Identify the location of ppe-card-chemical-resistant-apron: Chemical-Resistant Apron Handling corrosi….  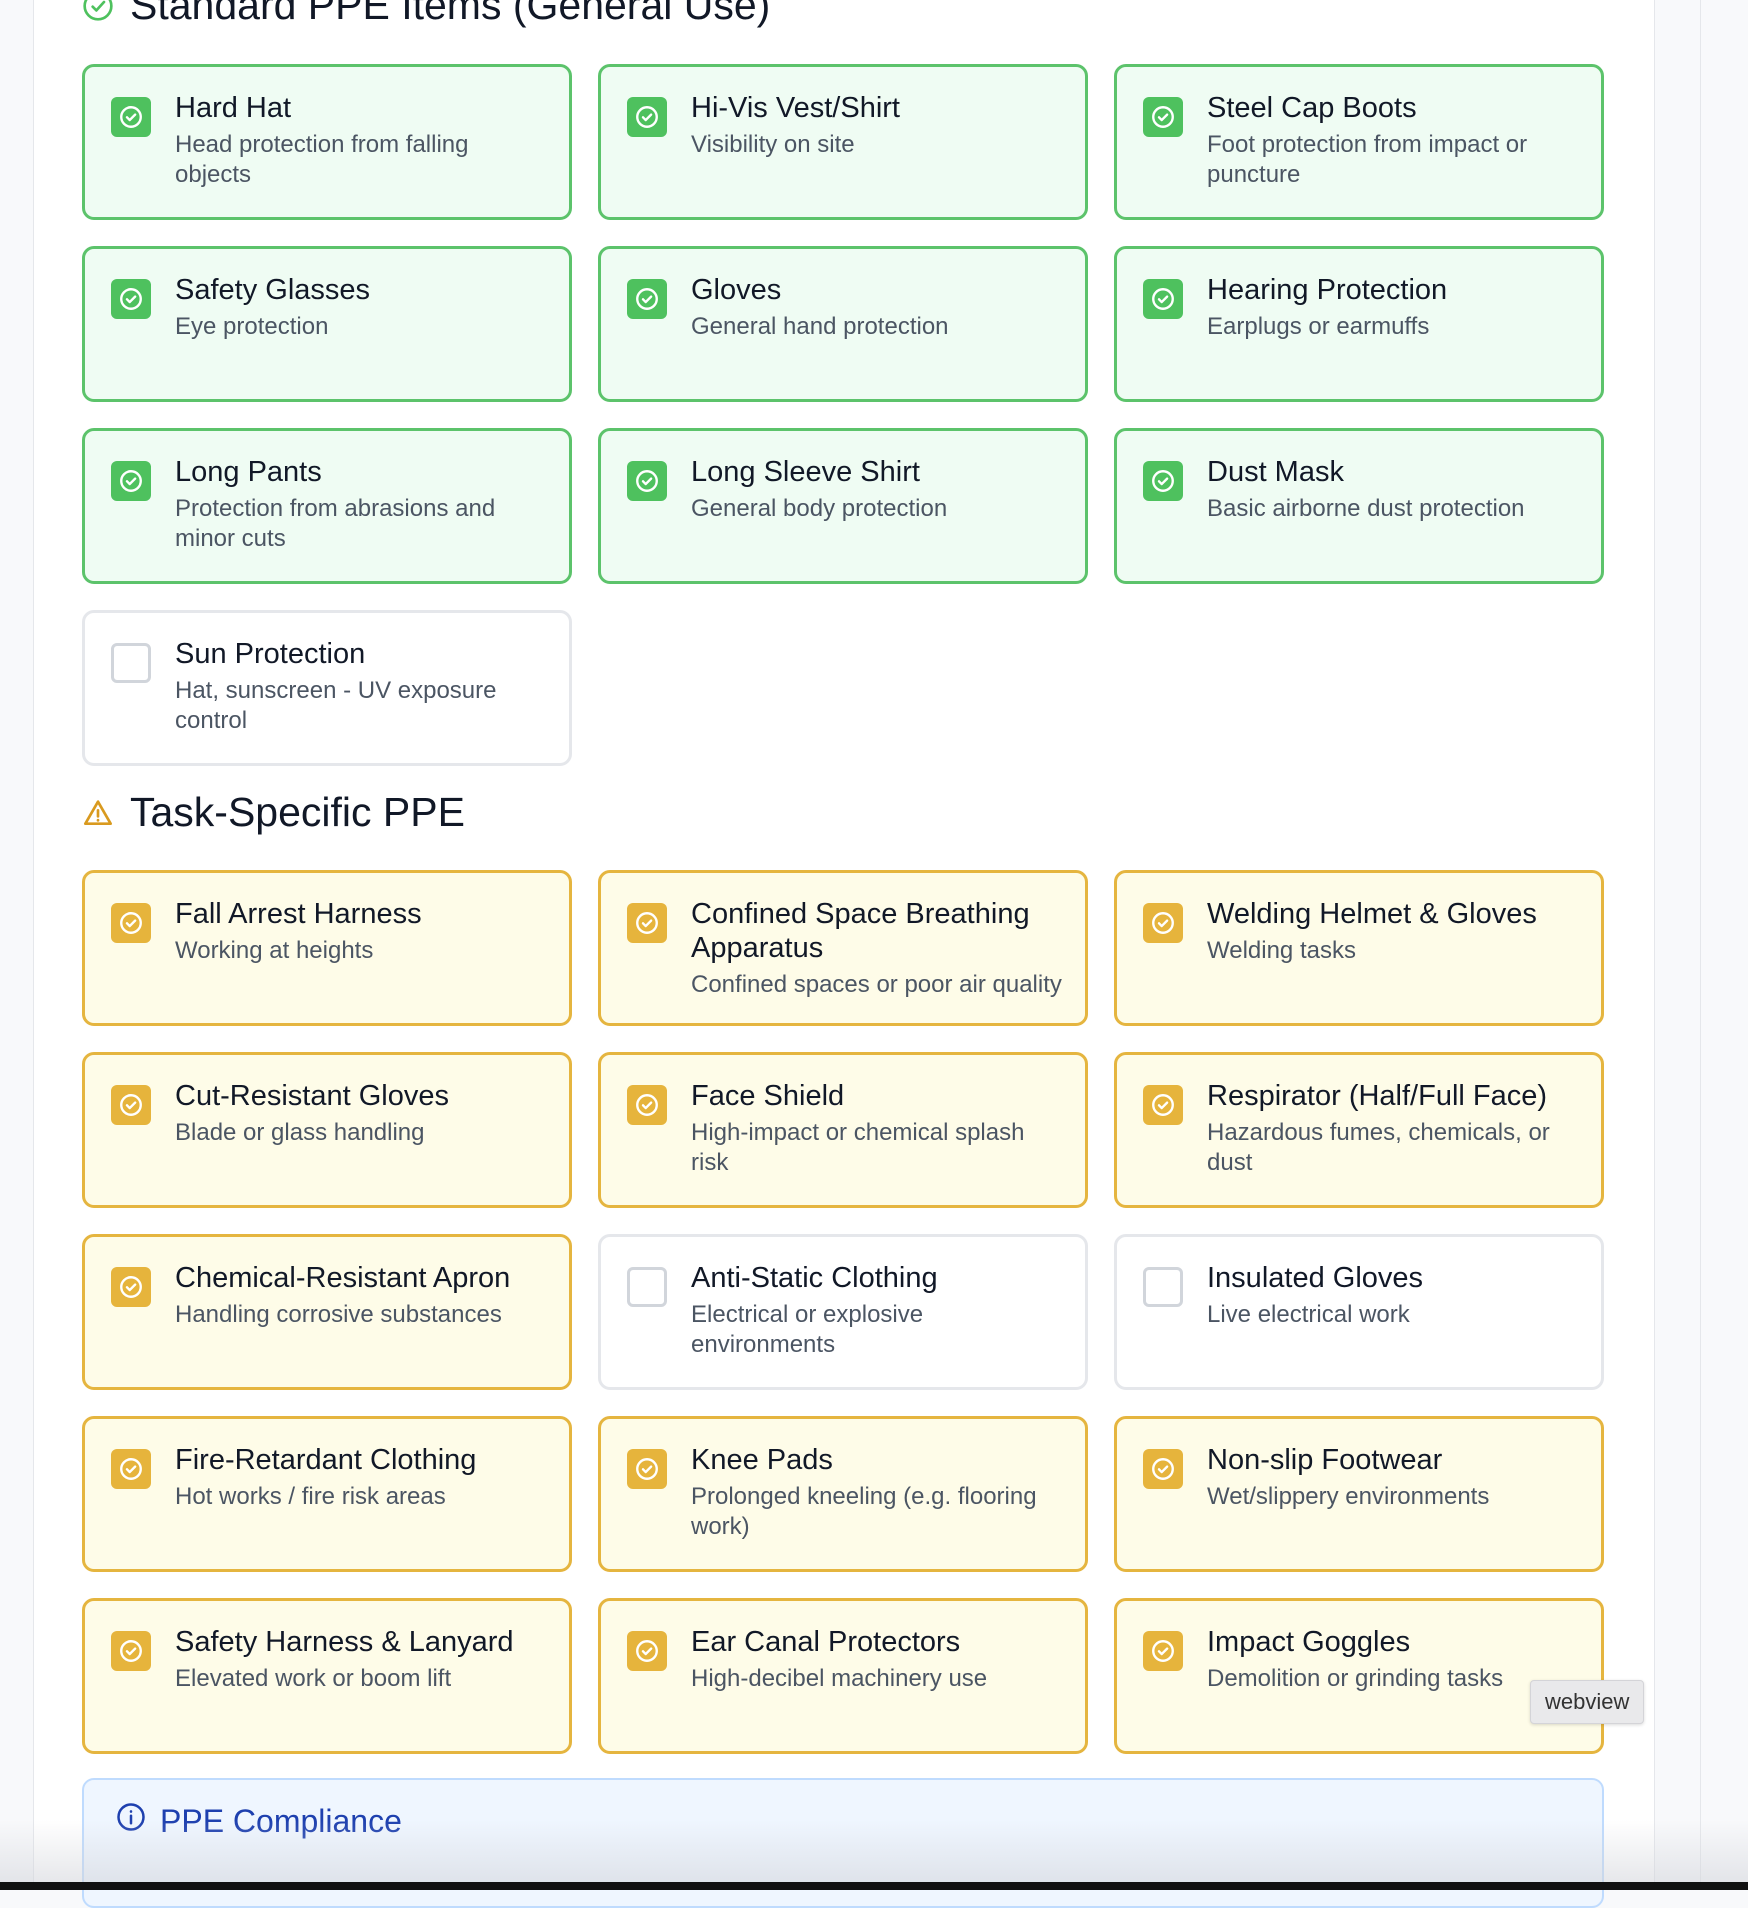
(327, 1312).